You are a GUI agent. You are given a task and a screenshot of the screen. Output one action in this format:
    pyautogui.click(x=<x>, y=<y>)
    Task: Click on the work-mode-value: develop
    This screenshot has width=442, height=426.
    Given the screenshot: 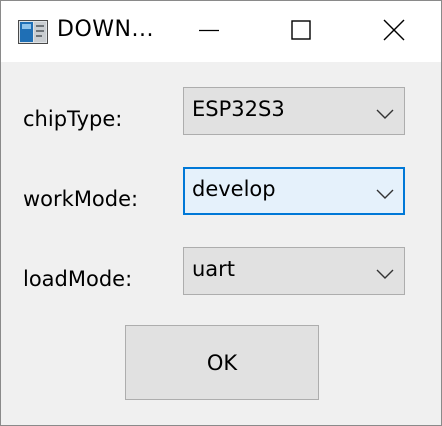 What is the action you would take?
    pyautogui.click(x=234, y=189)
    